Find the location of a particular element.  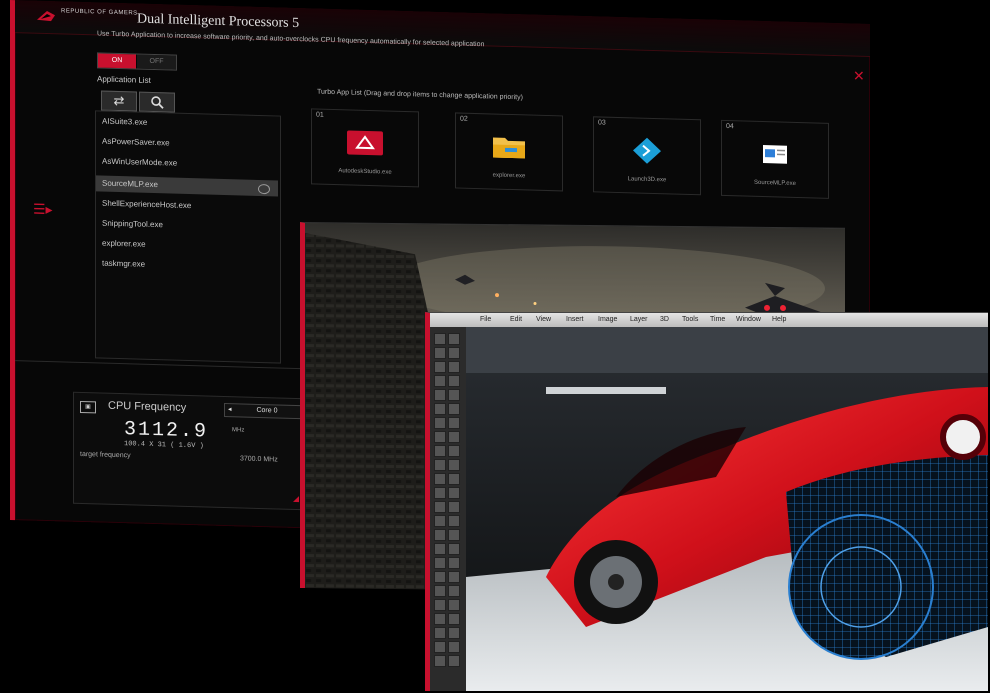

list-item: AISuite3.exe is located at coordinates (190, 124).